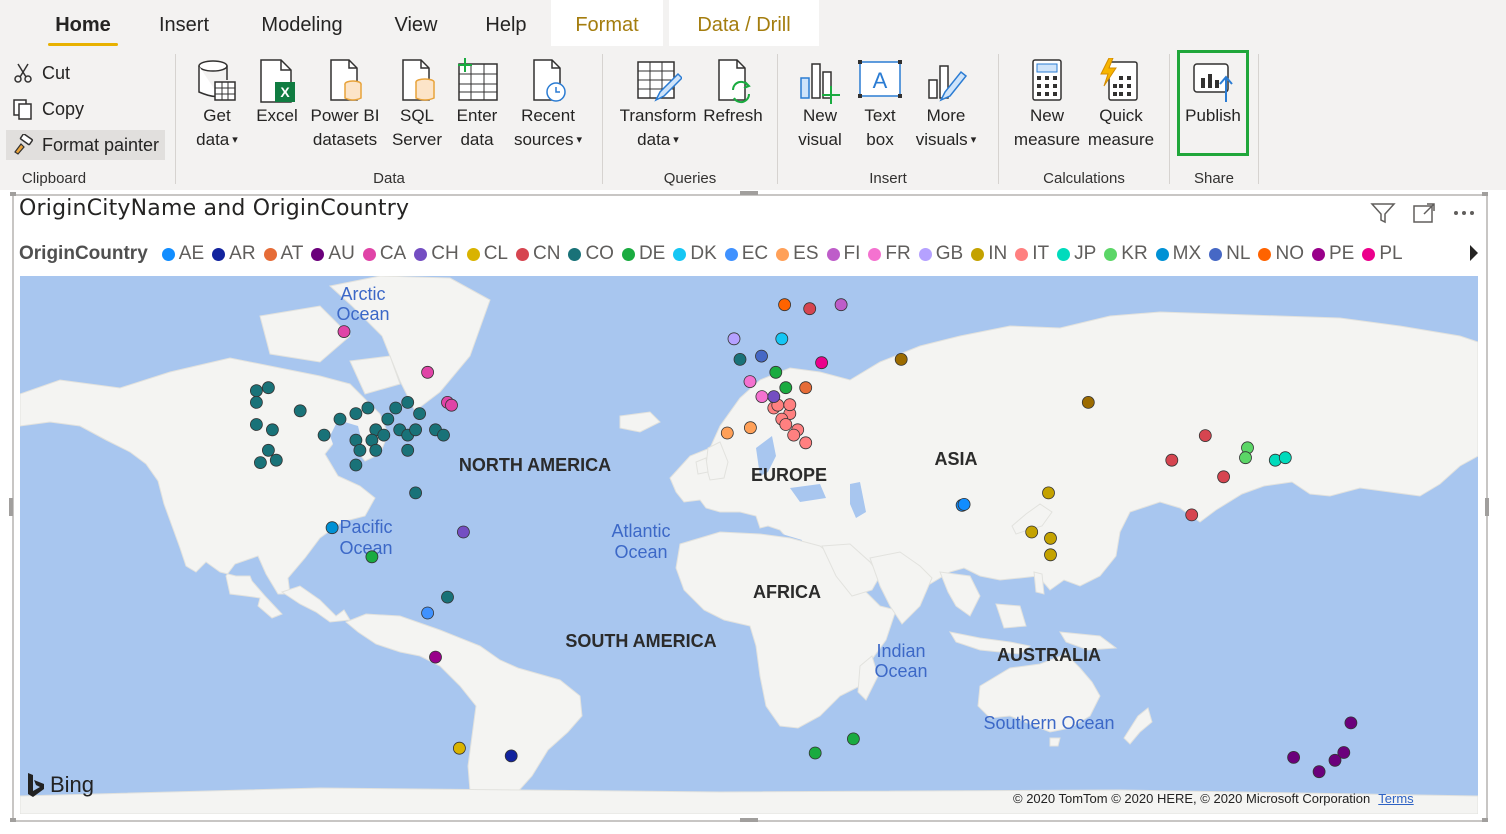 Image resolution: width=1506 pixels, height=834 pixels. I want to click on legend-item-cn: CN, so click(537, 254).